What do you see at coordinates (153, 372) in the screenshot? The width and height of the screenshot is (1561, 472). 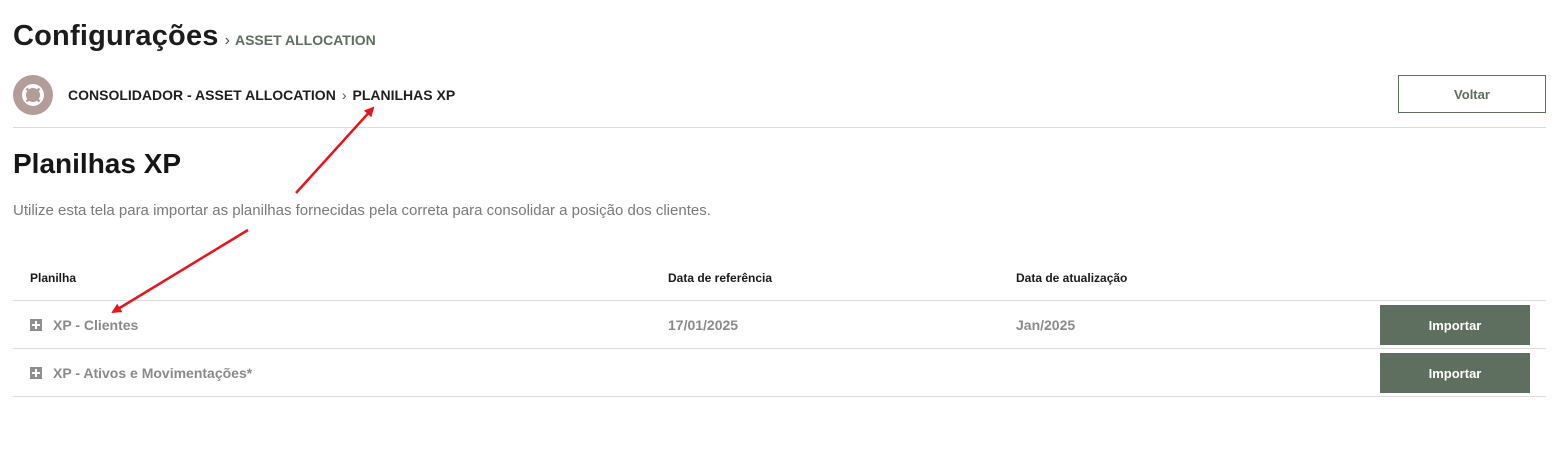 I see `row-name: XP - Ativos e Movimentações*` at bounding box center [153, 372].